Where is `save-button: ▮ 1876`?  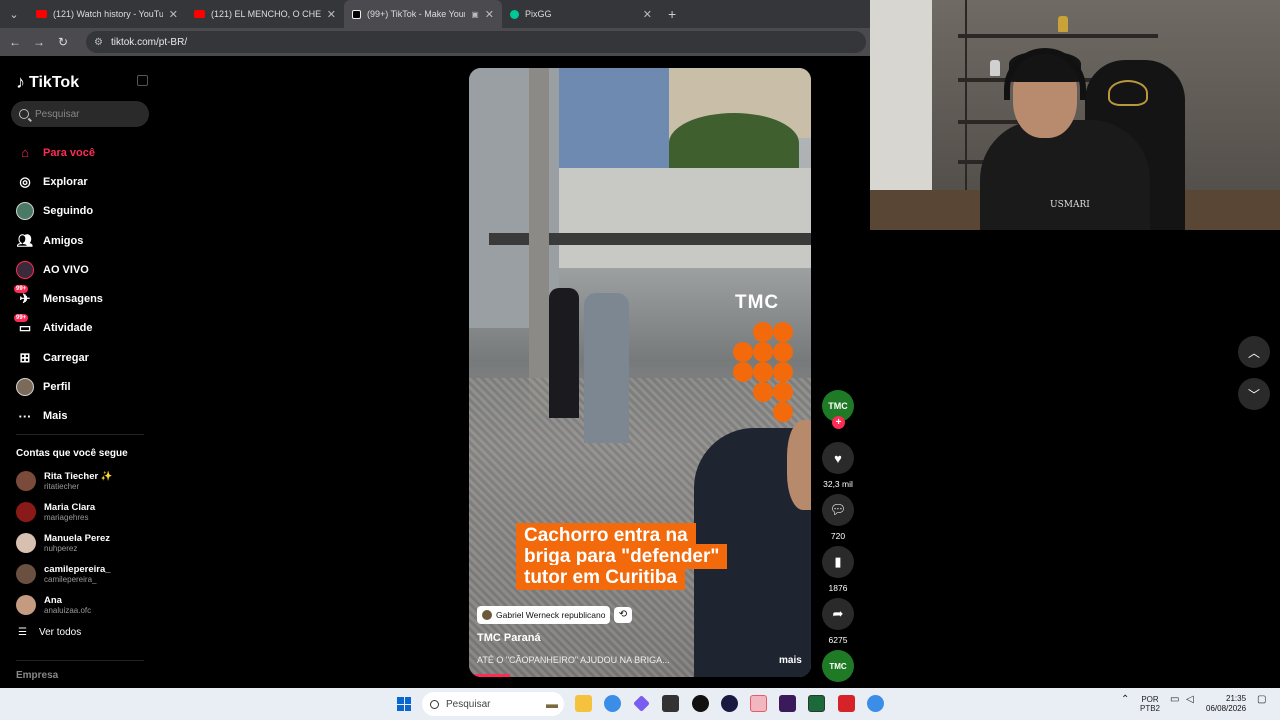 save-button: ▮ 1876 is located at coordinates (838, 569).